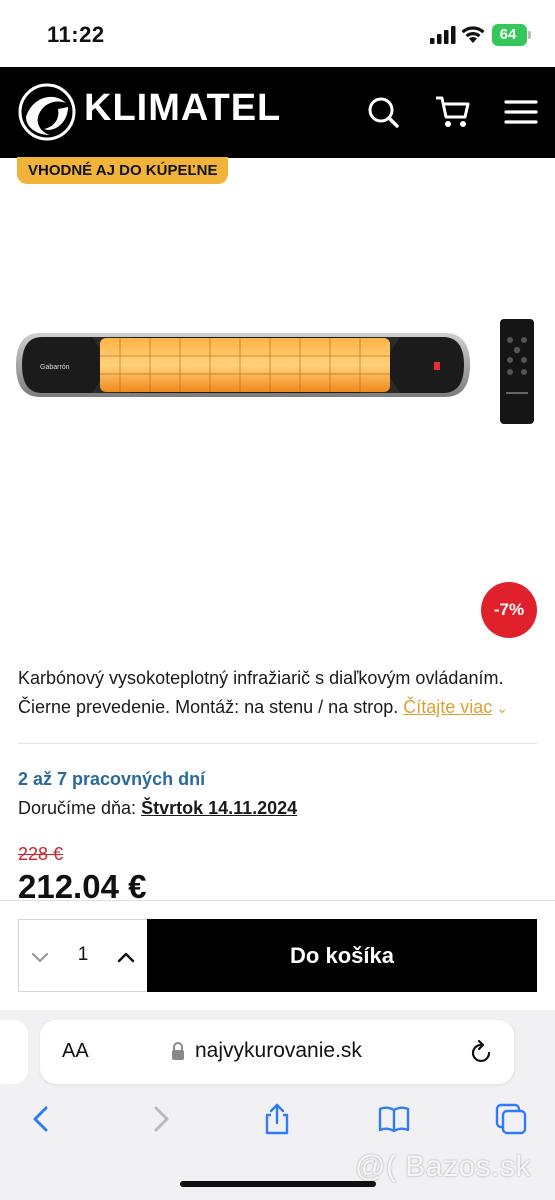 The height and width of the screenshot is (1200, 555). Describe the element at coordinates (453, 112) in the screenshot. I see `cart-icon` at that location.